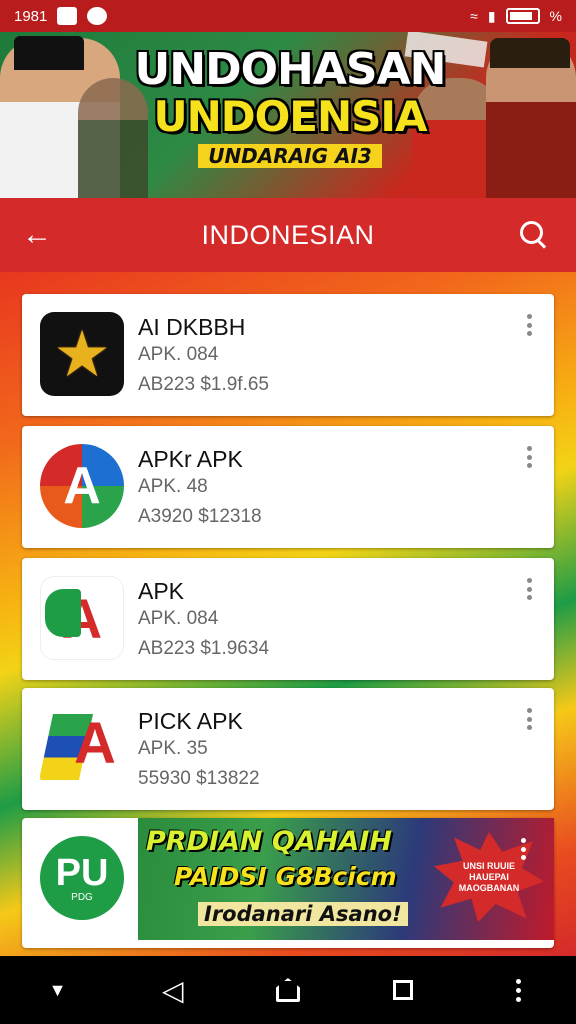  I want to click on app-name: AI DKBBH, so click(192, 327).